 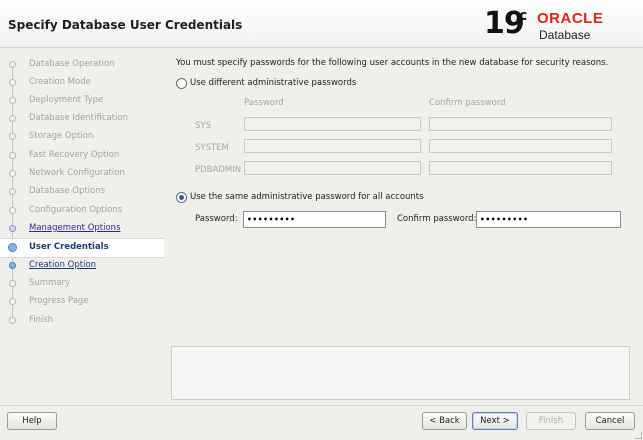 What do you see at coordinates (59, 301) in the screenshot?
I see `step-label: Progress Page` at bounding box center [59, 301].